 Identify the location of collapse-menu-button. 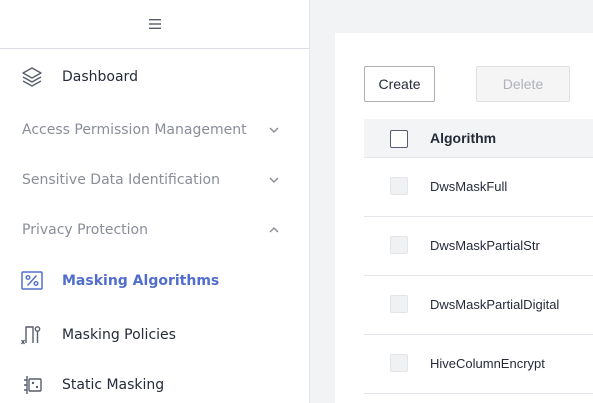
(154, 24).